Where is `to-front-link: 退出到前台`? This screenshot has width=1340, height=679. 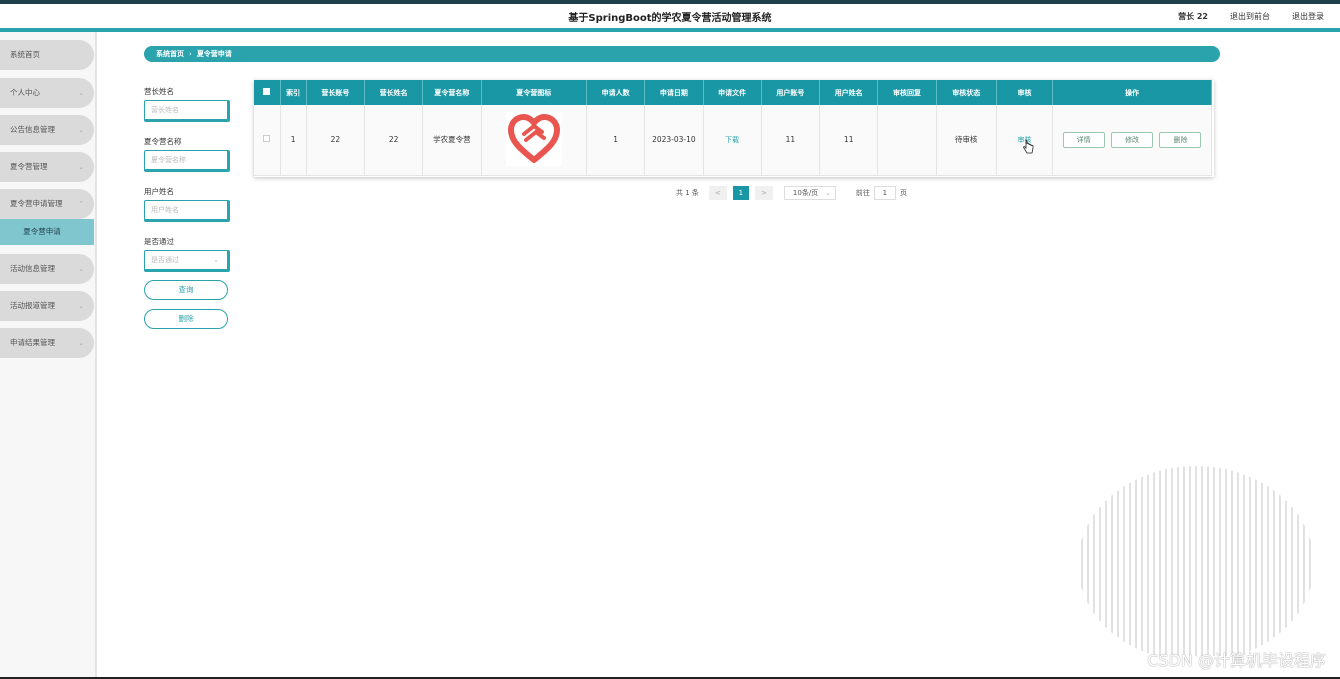
to-front-link: 退出到前台 is located at coordinates (1250, 16).